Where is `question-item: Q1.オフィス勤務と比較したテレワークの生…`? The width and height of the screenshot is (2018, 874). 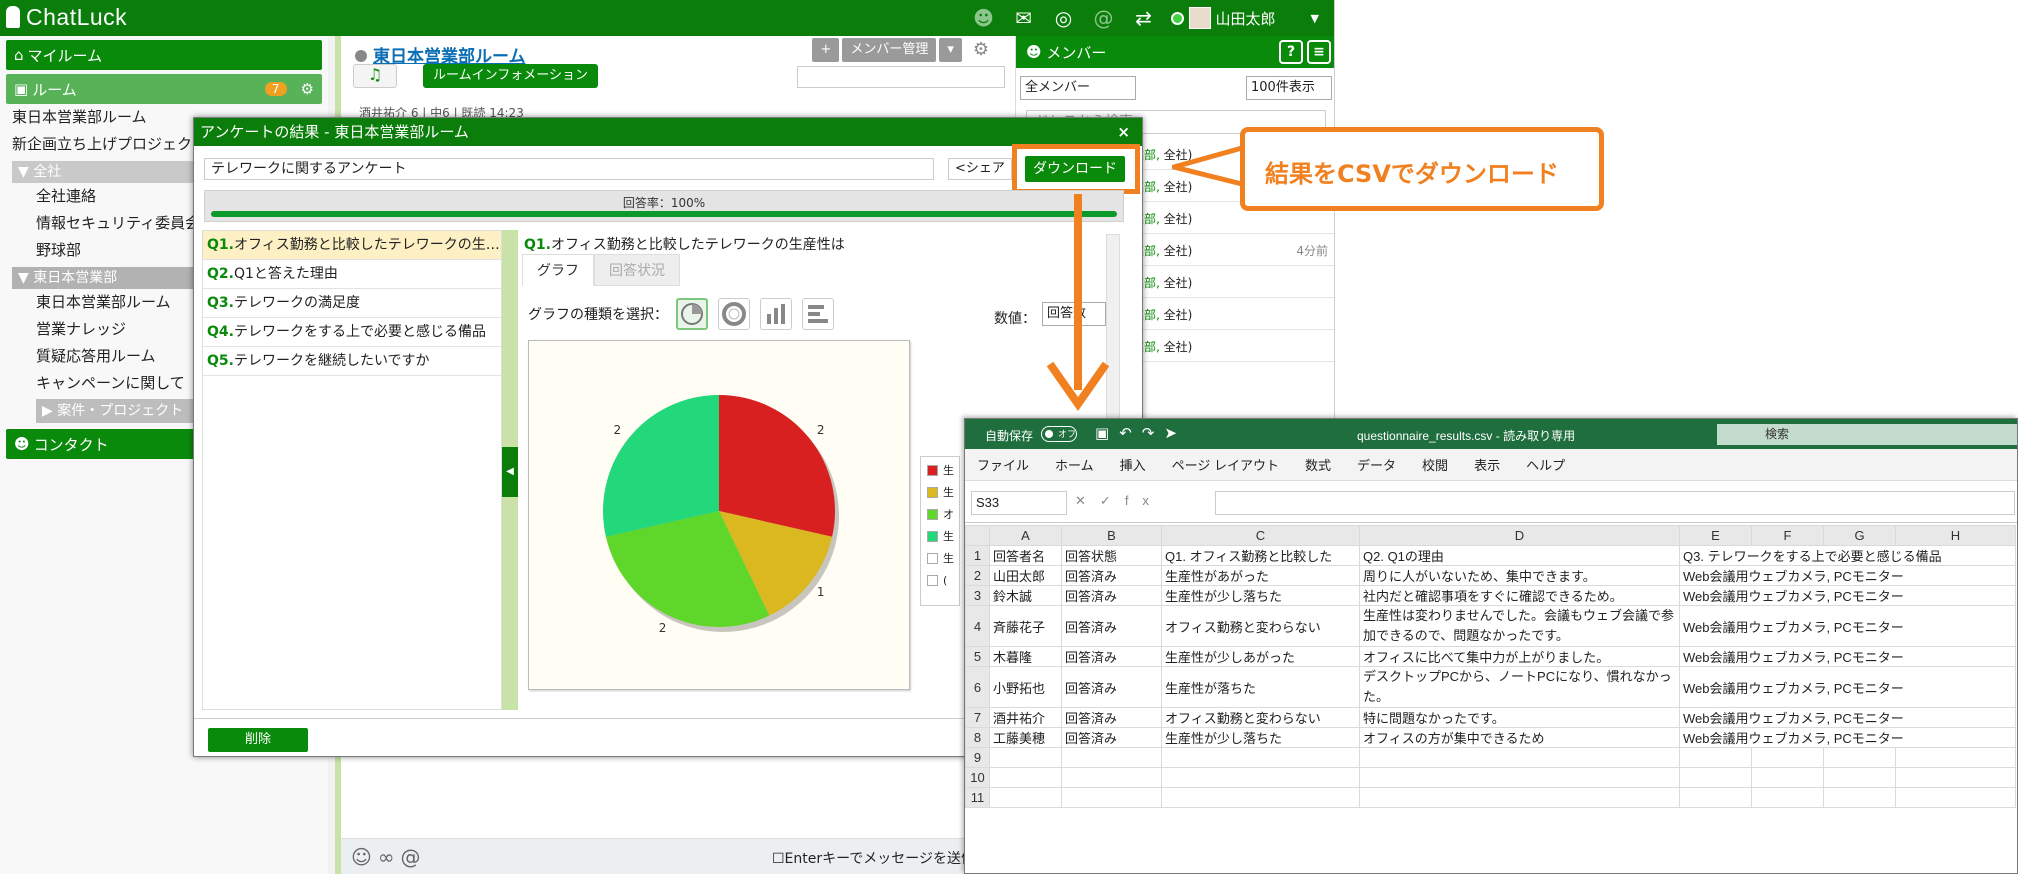 question-item: Q1.オフィス勤務と比較したテレワークの生… is located at coordinates (352, 245).